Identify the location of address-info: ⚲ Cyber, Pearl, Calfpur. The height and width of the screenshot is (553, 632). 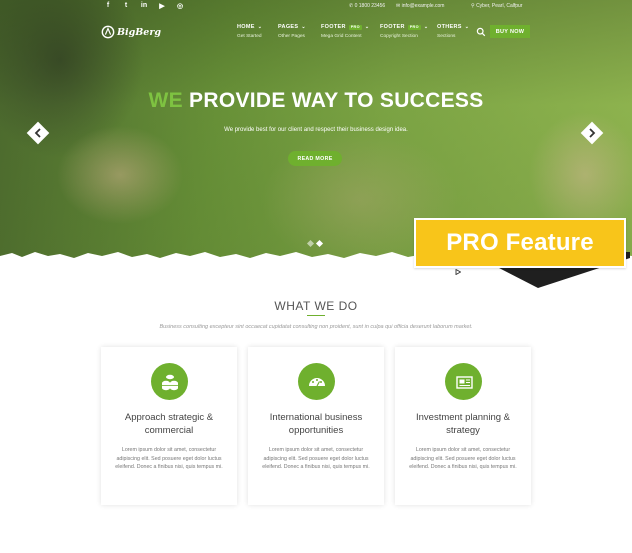
(496, 6).